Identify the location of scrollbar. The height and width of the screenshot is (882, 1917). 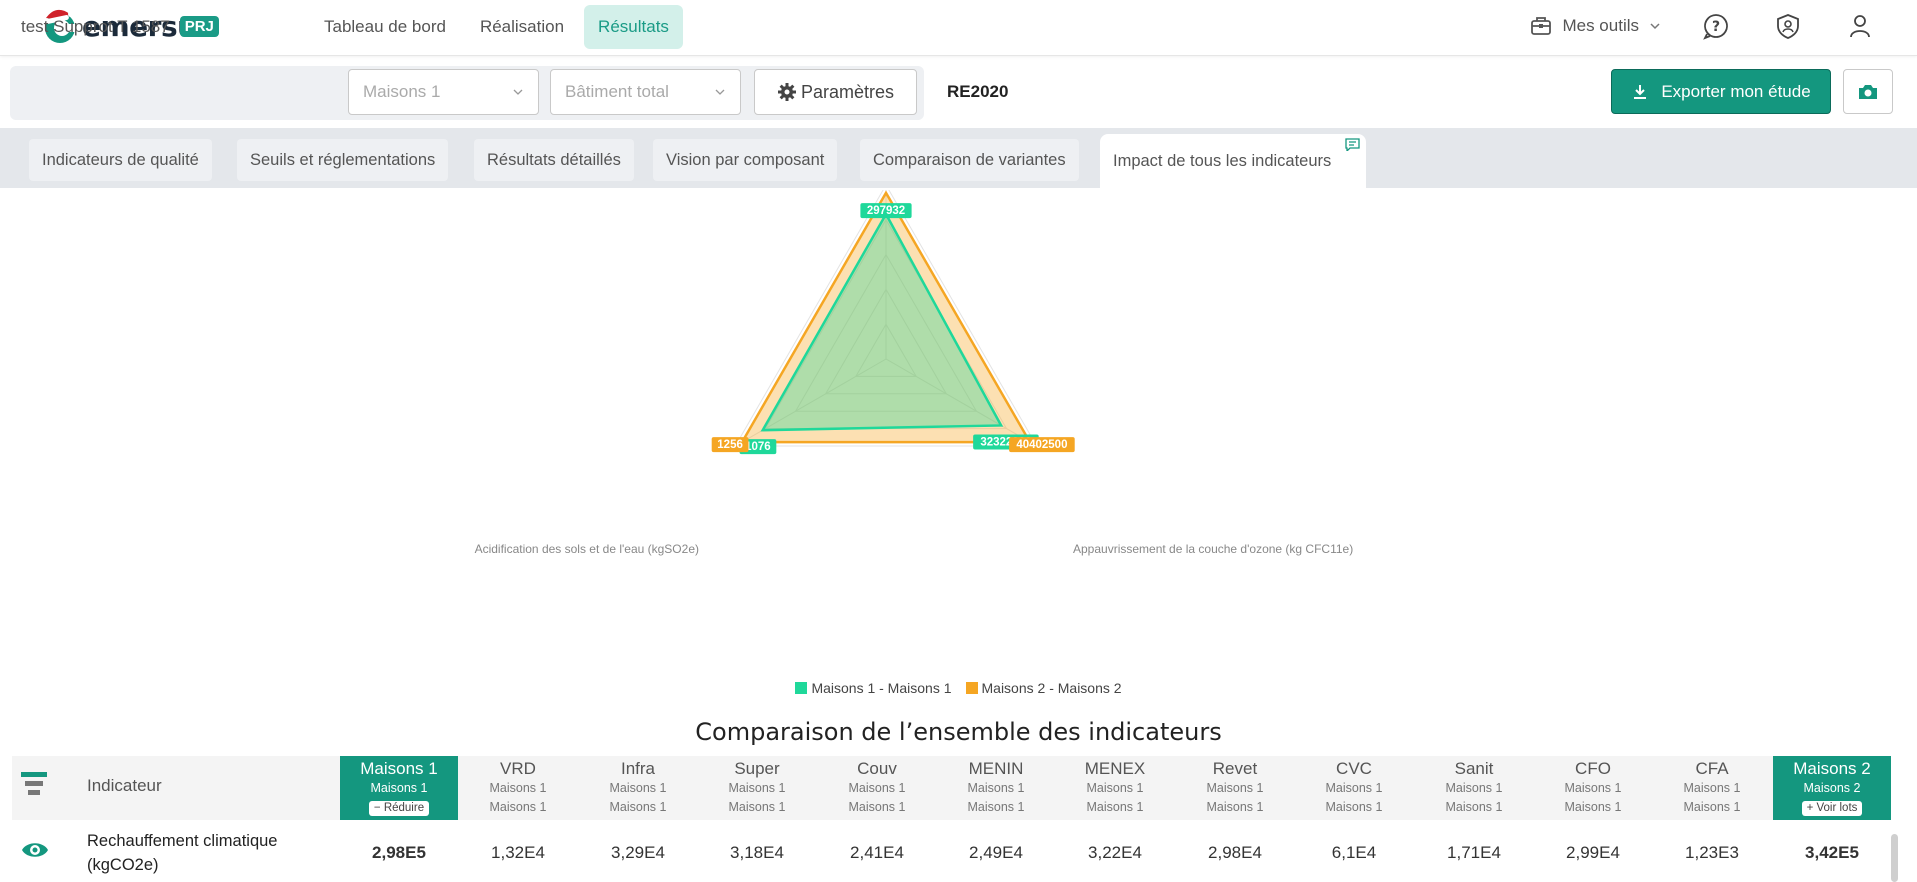
(1894, 858).